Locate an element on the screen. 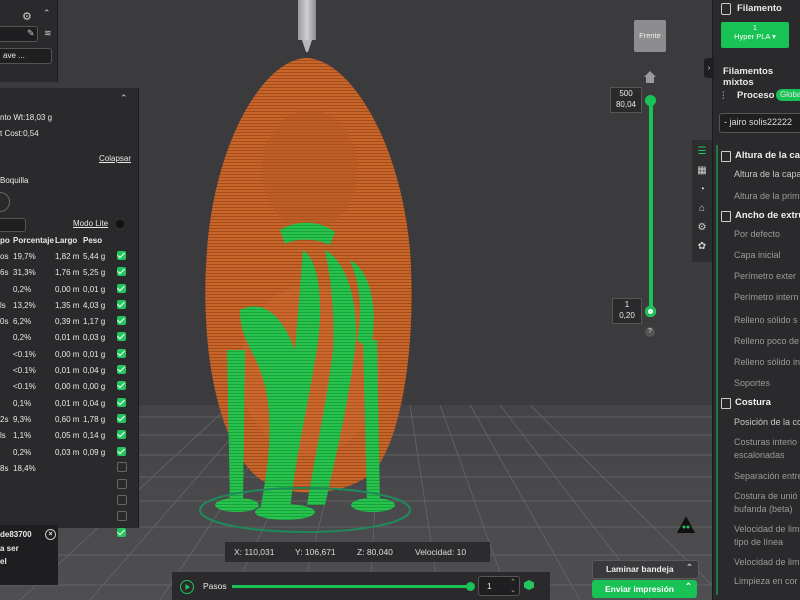  settings-option: Costura de unió is located at coordinates (766, 496).